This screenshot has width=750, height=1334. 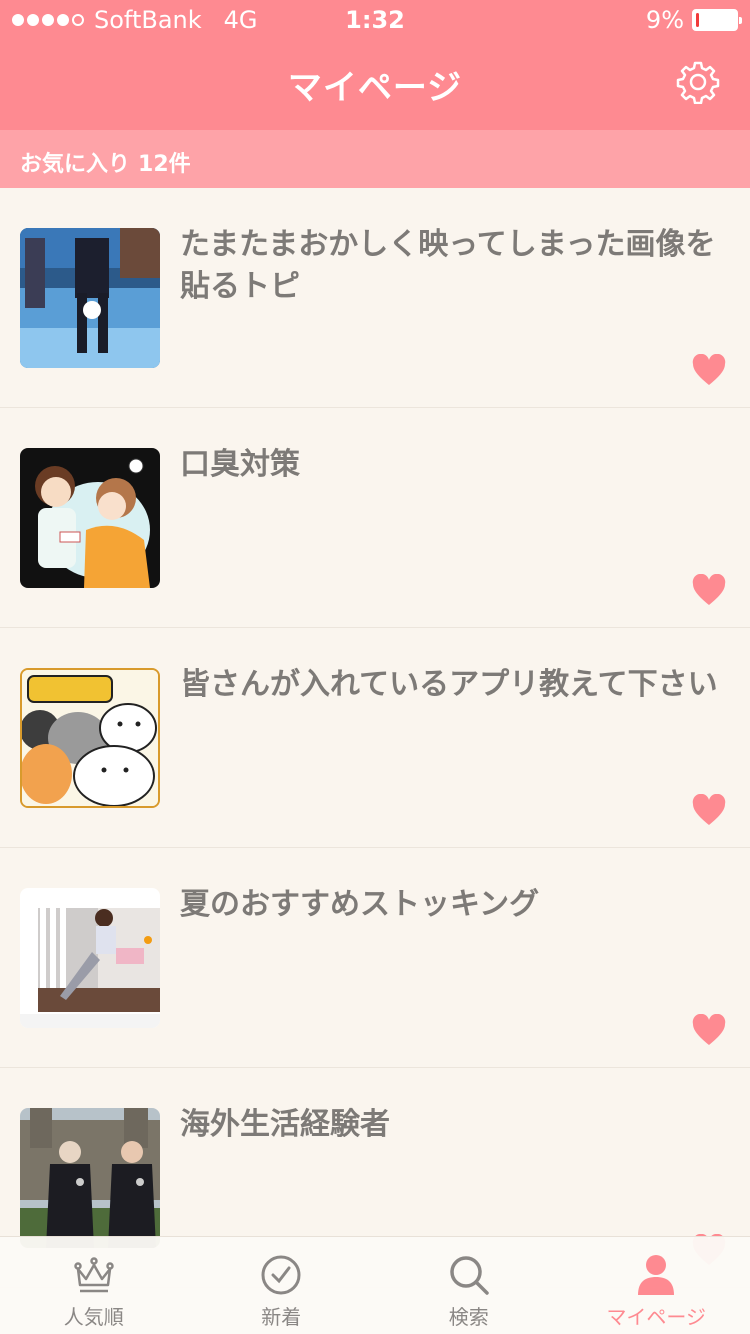 I want to click on item-title: たまたまおかしく映ってしまった画像を貼るトピ, so click(x=448, y=265).